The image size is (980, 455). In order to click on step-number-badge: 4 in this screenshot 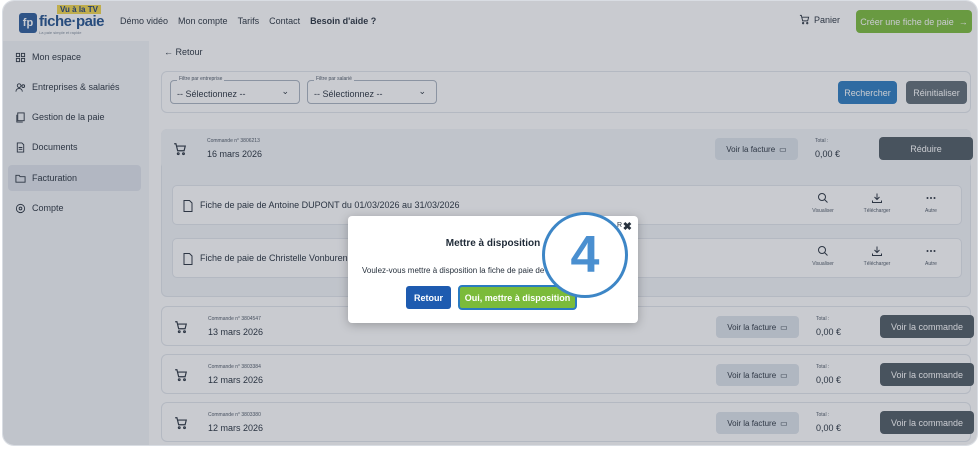, I will do `click(585, 255)`.